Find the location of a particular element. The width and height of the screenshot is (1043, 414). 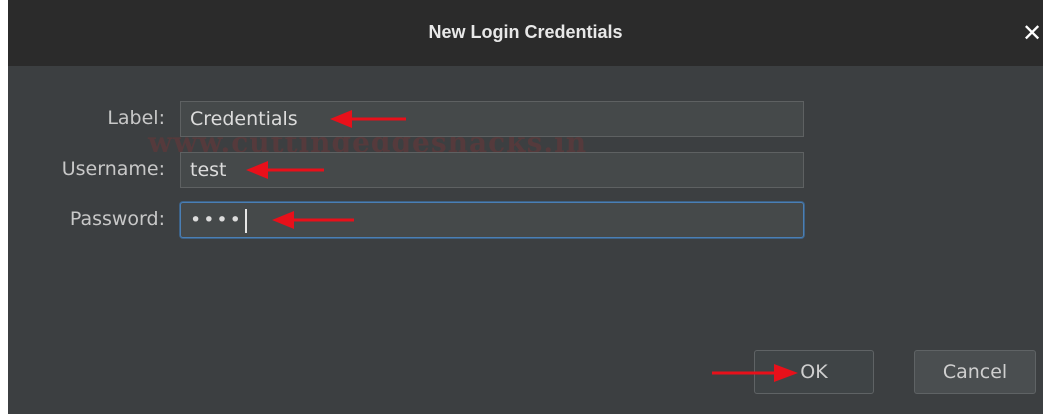

password-row-label: Password: is located at coordinates (86, 220).